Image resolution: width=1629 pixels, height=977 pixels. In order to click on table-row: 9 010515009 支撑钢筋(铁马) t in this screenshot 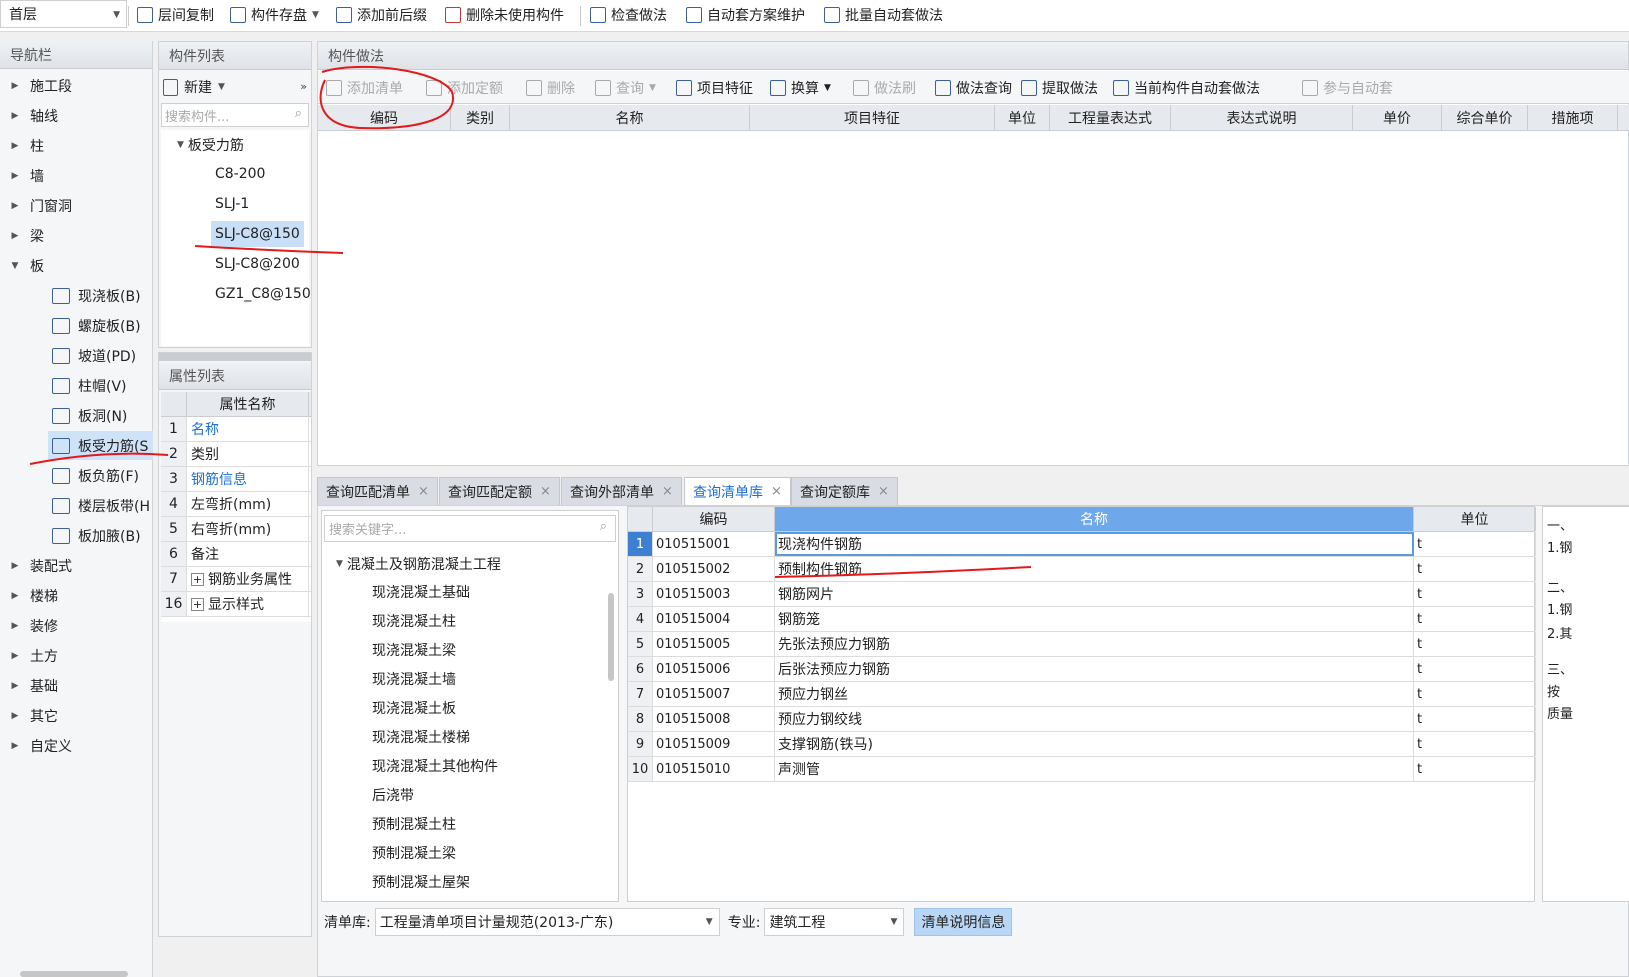, I will do `click(1082, 744)`.